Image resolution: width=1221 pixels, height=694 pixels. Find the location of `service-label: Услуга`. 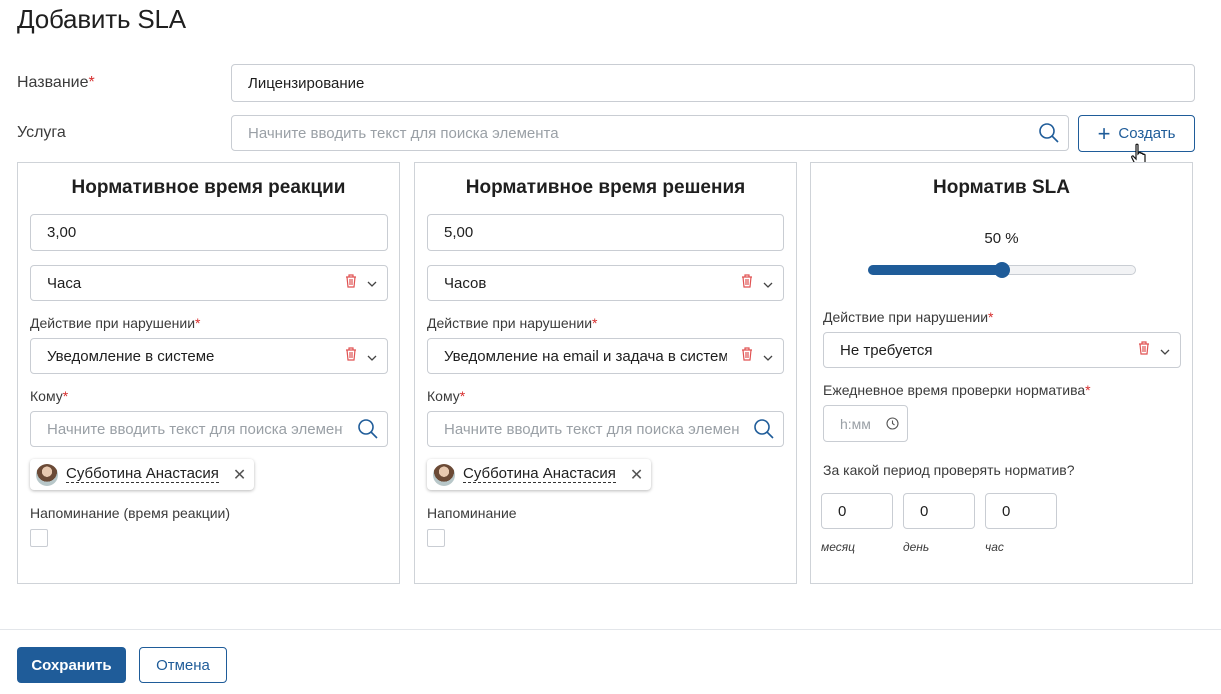

service-label: Услуга is located at coordinates (41, 132).